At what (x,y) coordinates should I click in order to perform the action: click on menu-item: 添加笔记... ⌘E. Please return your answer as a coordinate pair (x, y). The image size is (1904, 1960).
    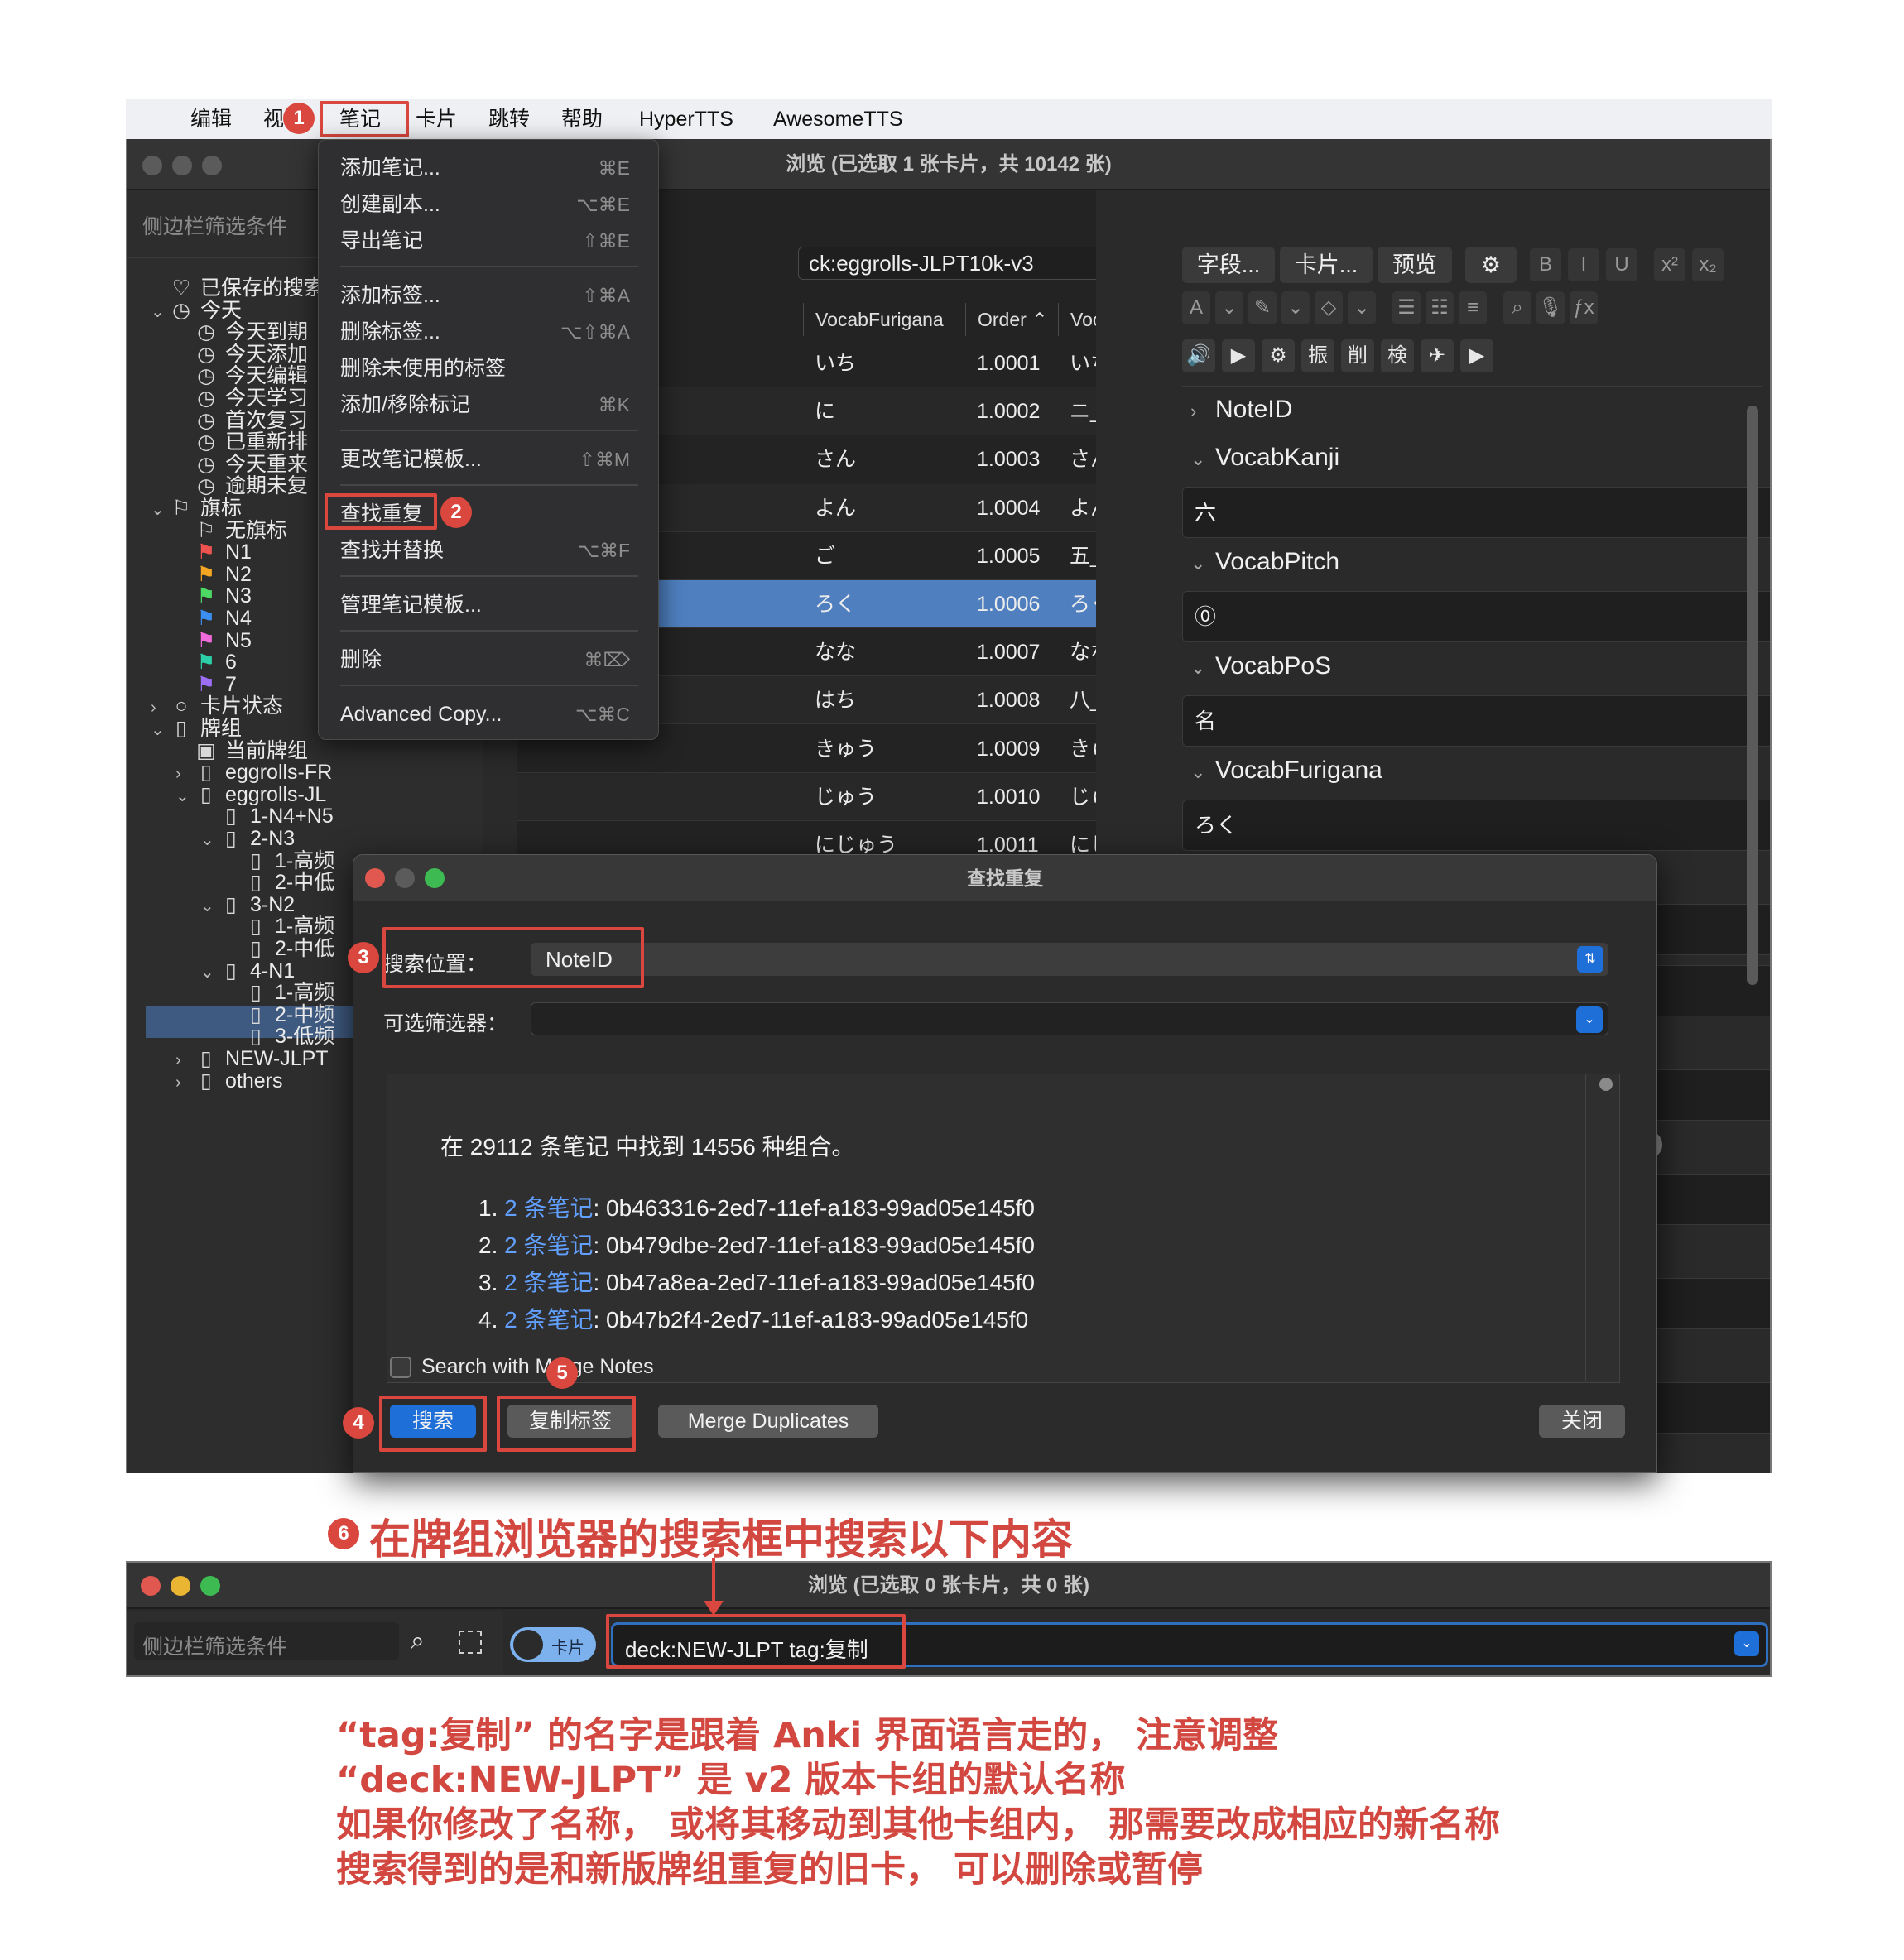
    Looking at the image, I should click on (489, 168).